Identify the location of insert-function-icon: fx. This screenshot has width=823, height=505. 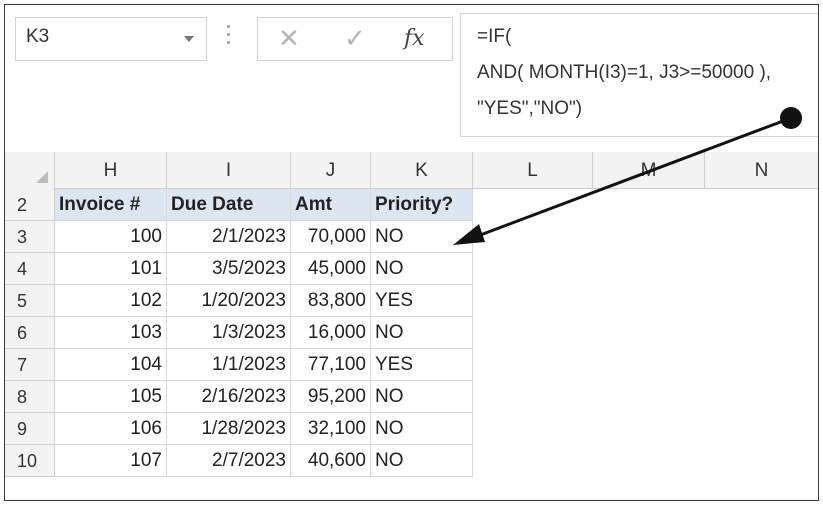
(414, 39).